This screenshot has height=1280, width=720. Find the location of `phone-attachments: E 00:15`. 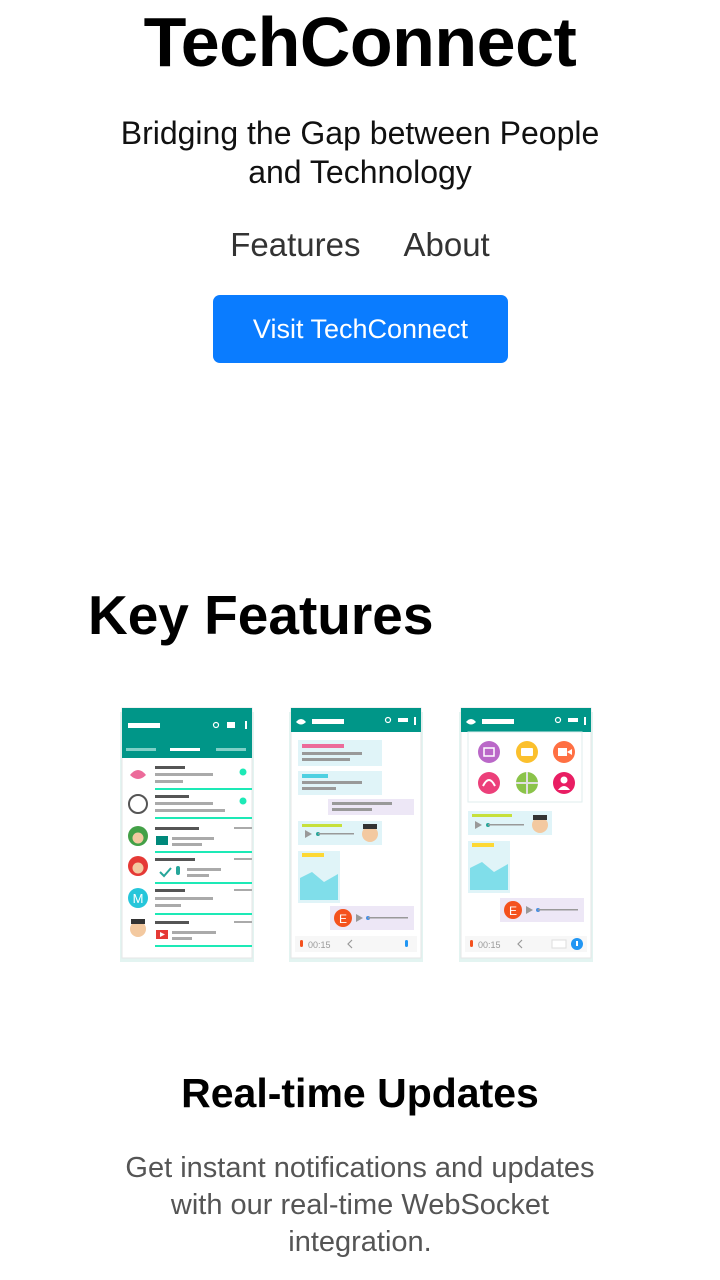

phone-attachments: E 00:15 is located at coordinates (526, 834).